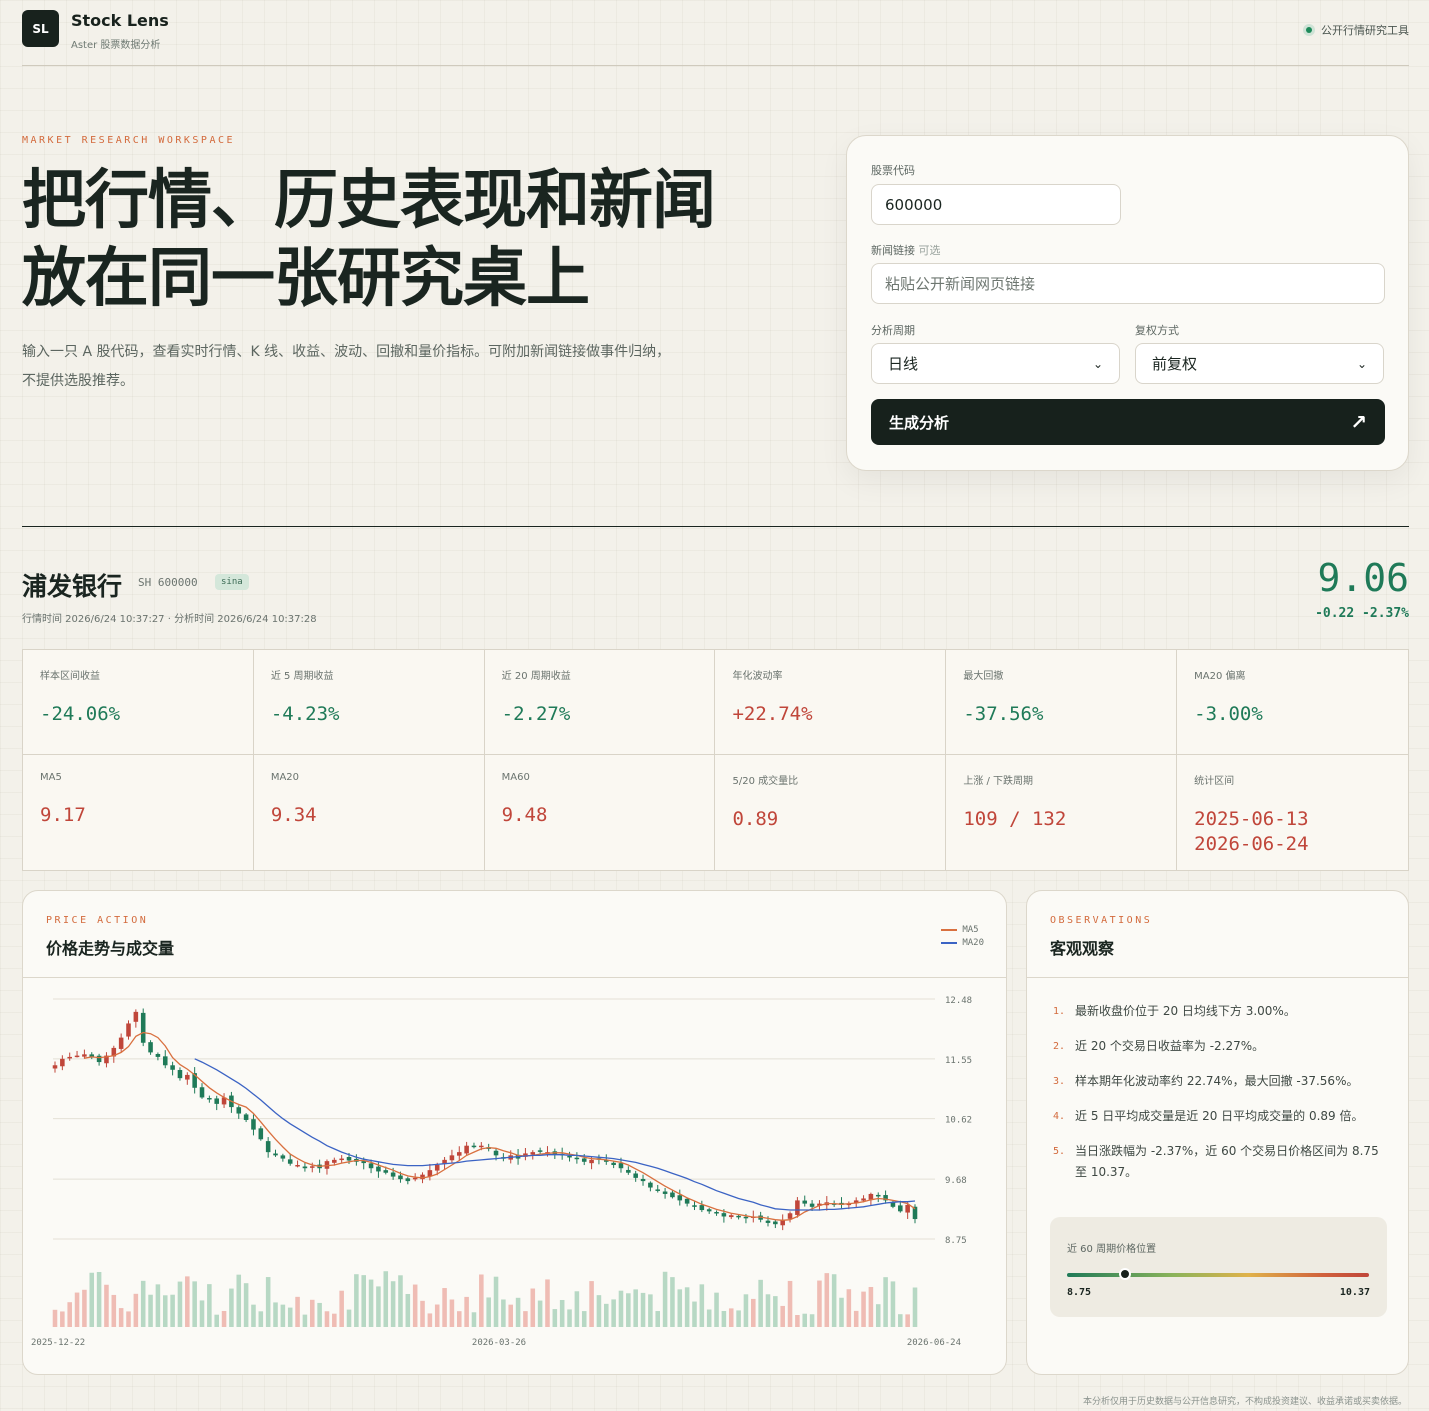 This screenshot has width=1429, height=1411. I want to click on stock-code-label: 股票代码, so click(893, 170).